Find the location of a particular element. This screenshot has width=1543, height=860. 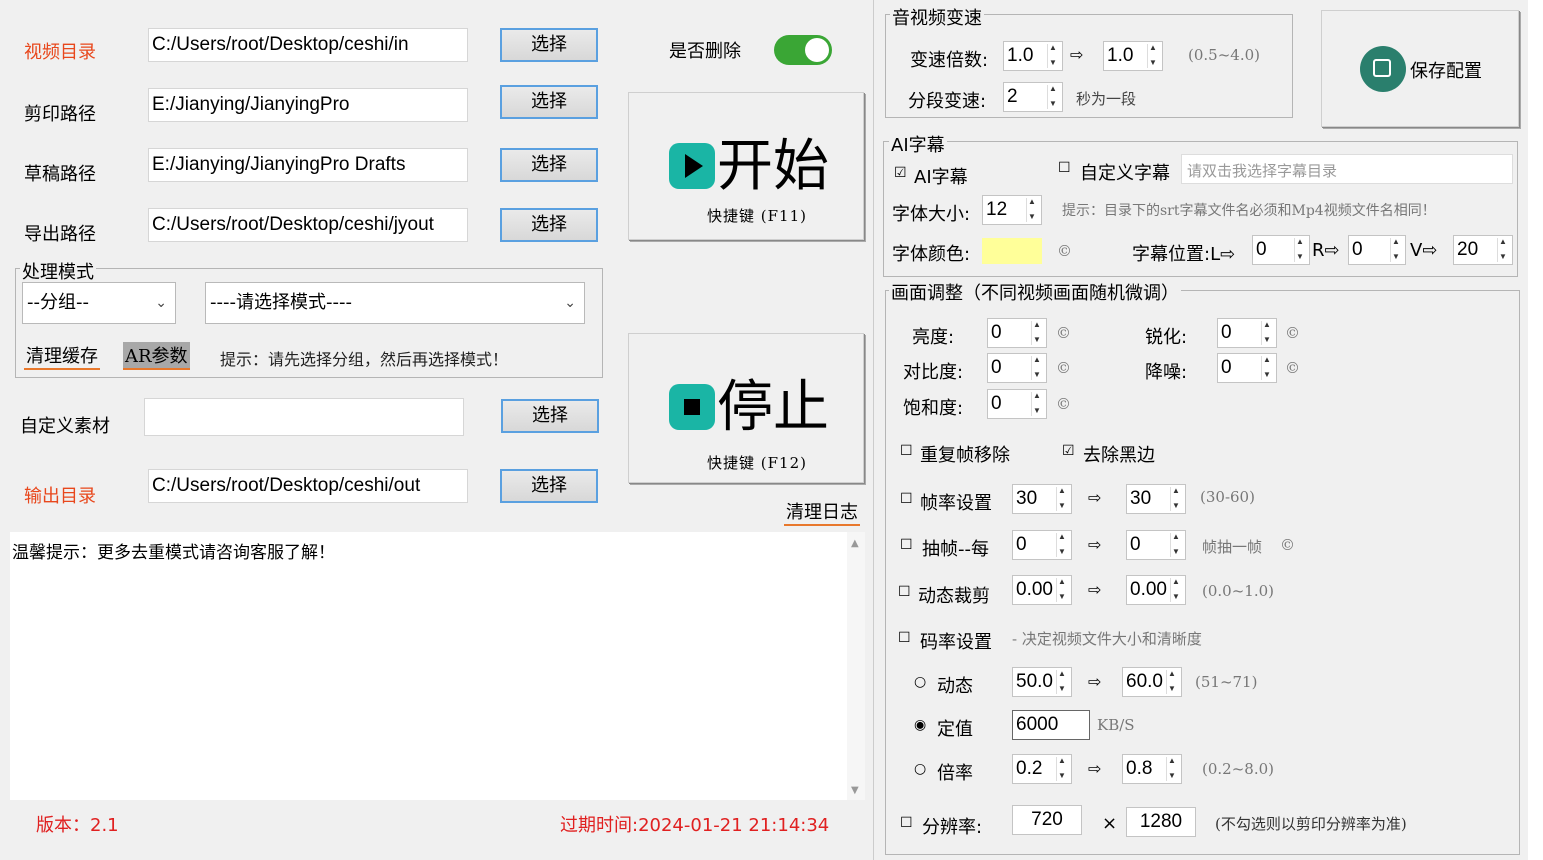

clear-log-button: 清理日志 is located at coordinates (822, 512).